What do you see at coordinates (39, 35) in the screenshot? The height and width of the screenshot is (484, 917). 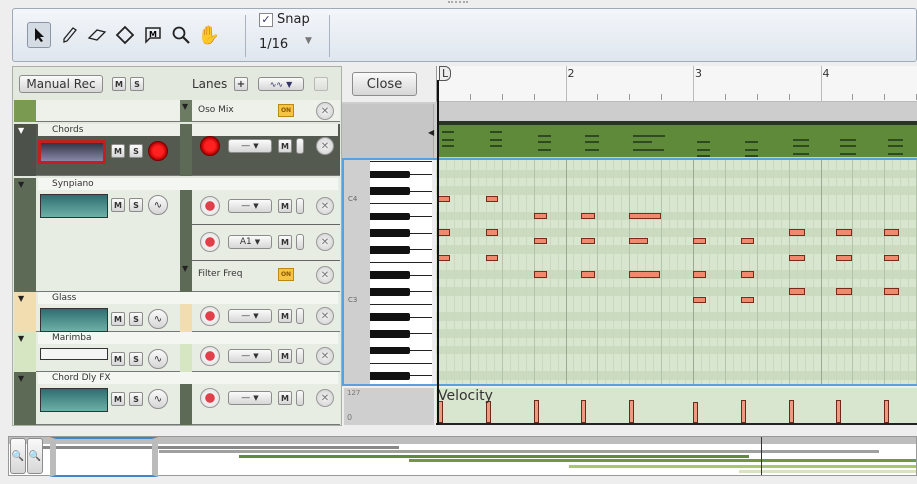 I see `select-tool-button` at bounding box center [39, 35].